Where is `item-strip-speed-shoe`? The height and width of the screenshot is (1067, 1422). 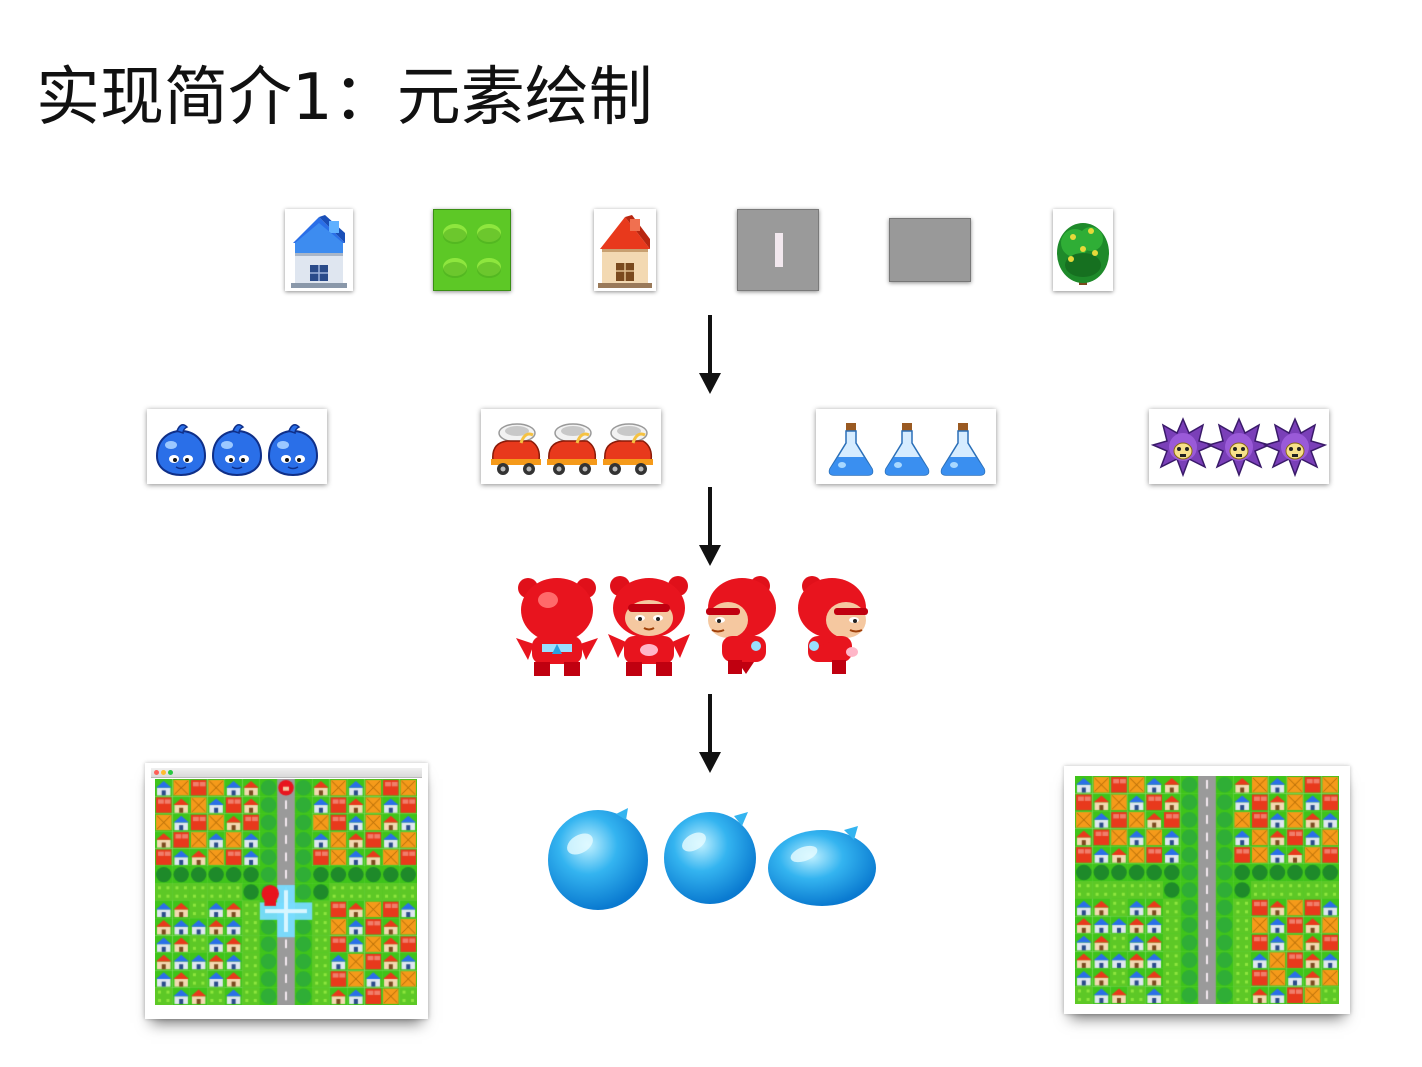
item-strip-speed-shoe is located at coordinates (571, 446).